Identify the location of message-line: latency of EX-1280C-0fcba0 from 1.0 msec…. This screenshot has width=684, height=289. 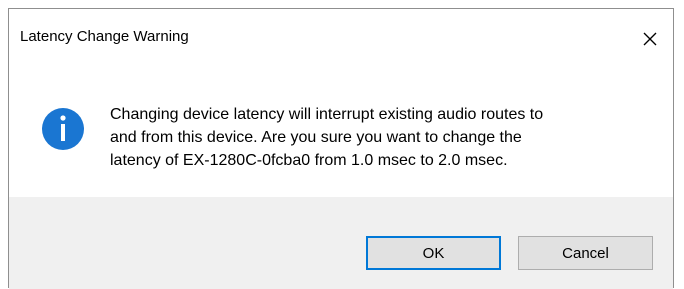
(309, 160).